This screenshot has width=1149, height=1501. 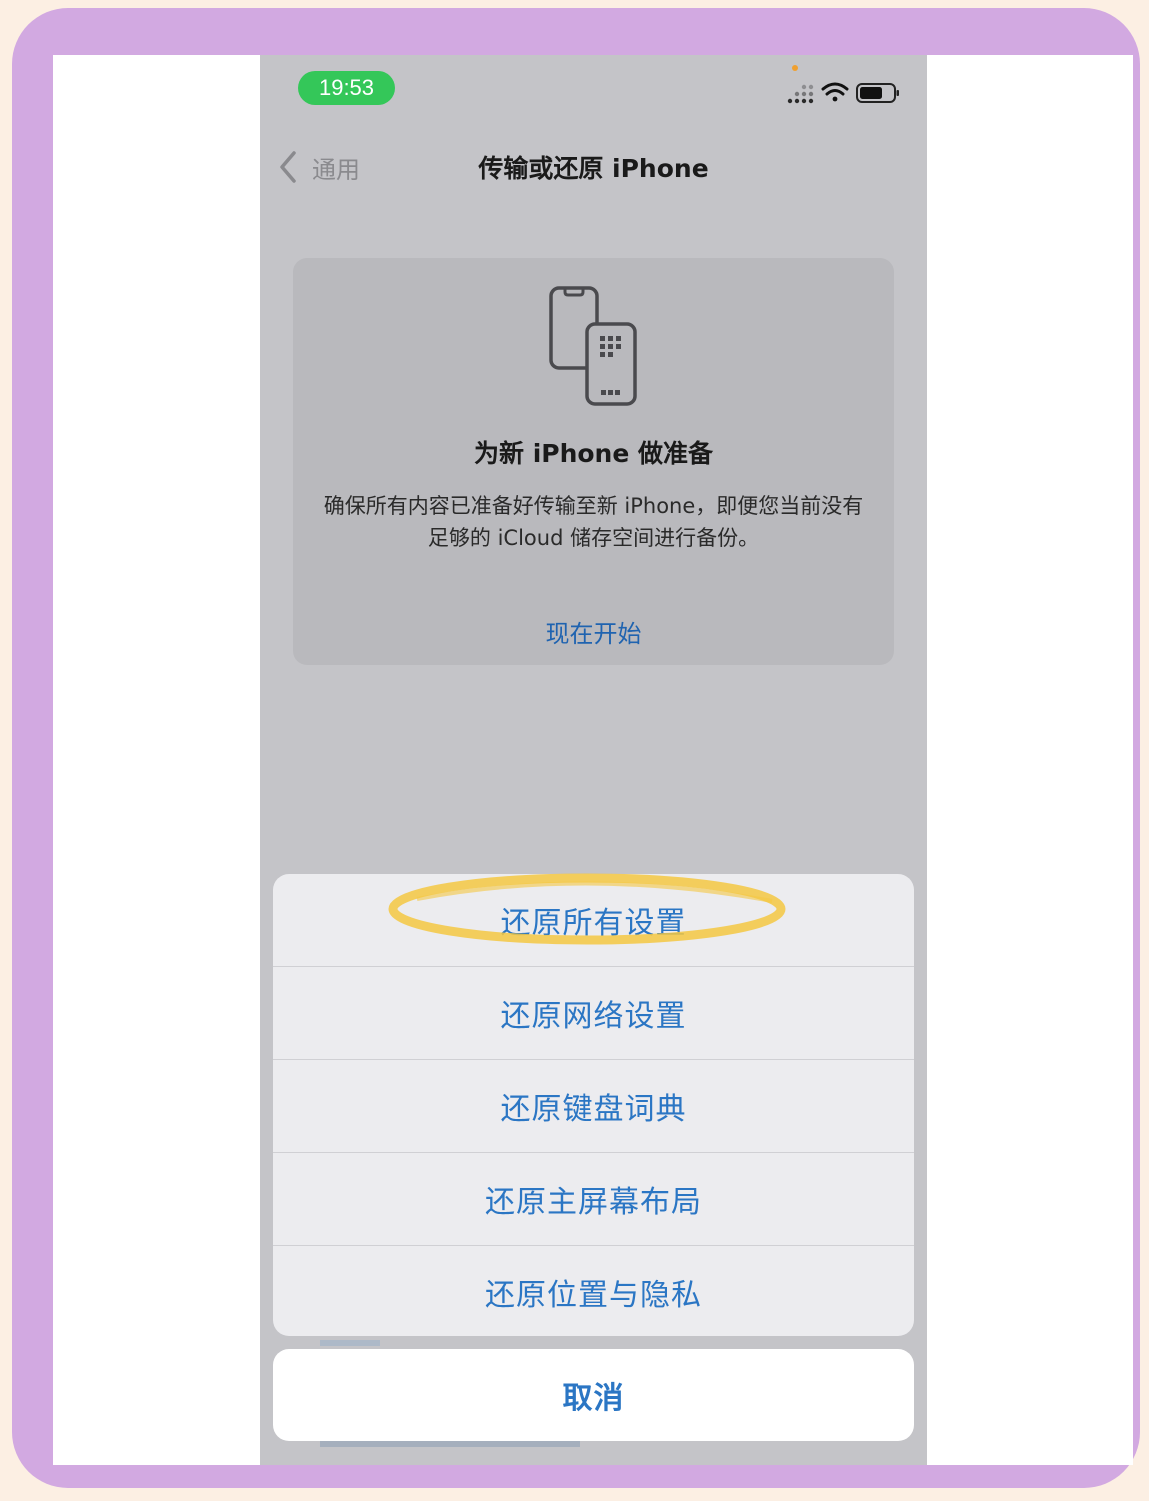 I want to click on cancel-button: 取消, so click(x=593, y=1395).